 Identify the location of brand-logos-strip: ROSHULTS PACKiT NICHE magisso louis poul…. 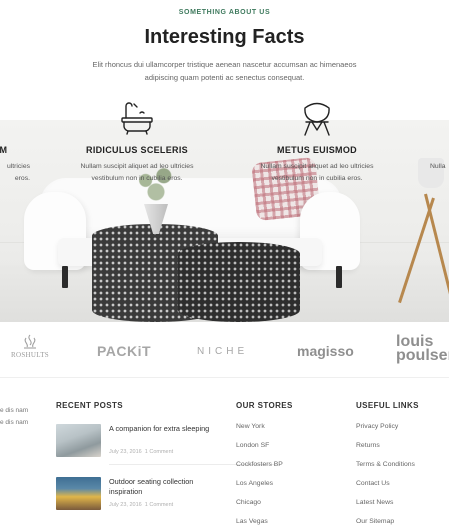
(224, 350).